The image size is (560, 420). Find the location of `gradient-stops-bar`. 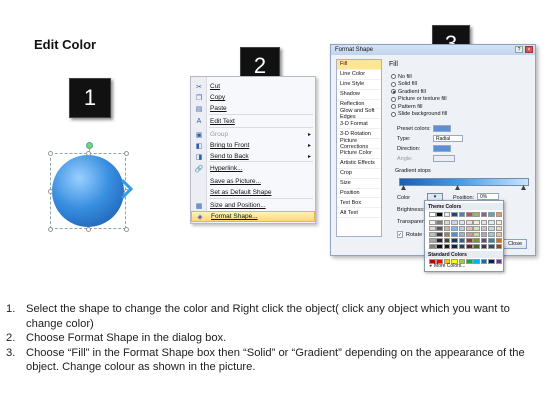

gradient-stops-bar is located at coordinates (464, 182).